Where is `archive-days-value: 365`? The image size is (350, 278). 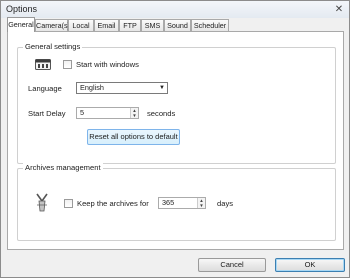 archive-days-value: 365 is located at coordinates (168, 202).